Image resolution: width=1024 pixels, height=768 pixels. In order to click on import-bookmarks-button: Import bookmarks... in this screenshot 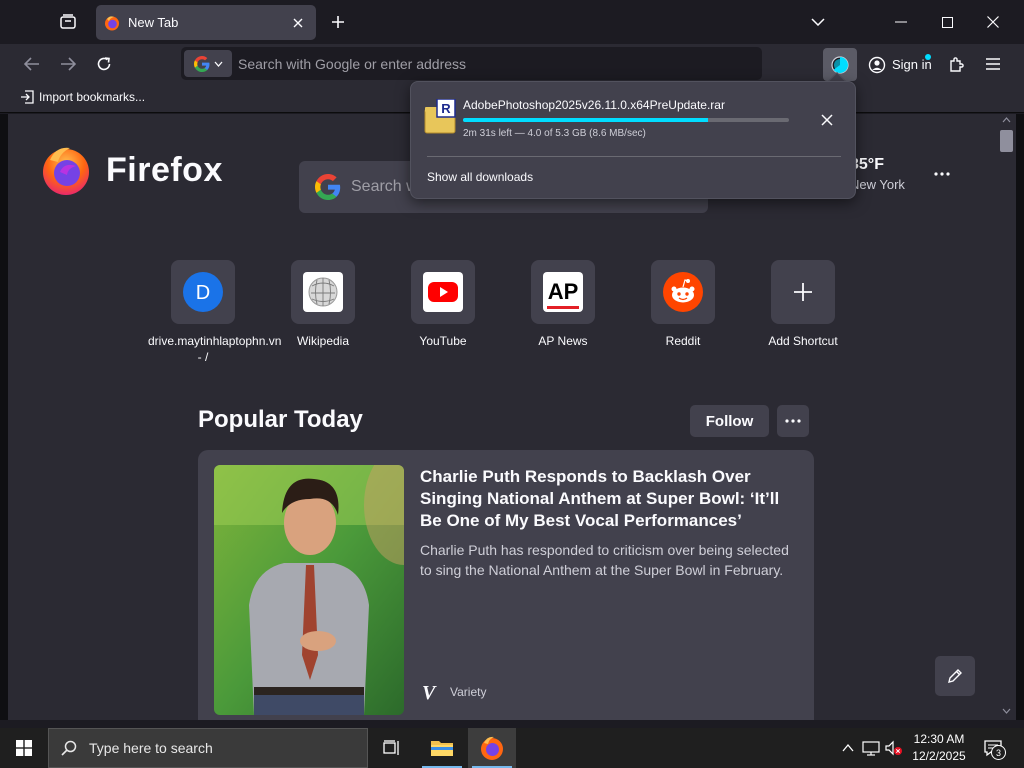, I will do `click(82, 97)`.